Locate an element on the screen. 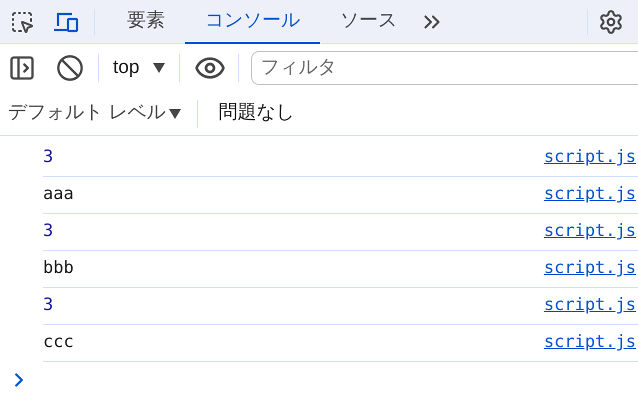  panel-tab: ソース is located at coordinates (368, 22).